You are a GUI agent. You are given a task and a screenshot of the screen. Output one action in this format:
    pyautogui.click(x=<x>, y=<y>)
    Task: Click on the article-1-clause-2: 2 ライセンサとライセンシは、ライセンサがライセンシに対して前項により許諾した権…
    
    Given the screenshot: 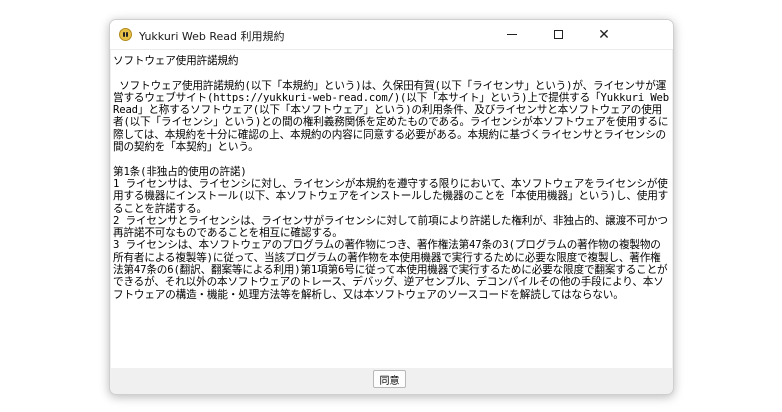 What is the action you would take?
    pyautogui.click(x=390, y=227)
    